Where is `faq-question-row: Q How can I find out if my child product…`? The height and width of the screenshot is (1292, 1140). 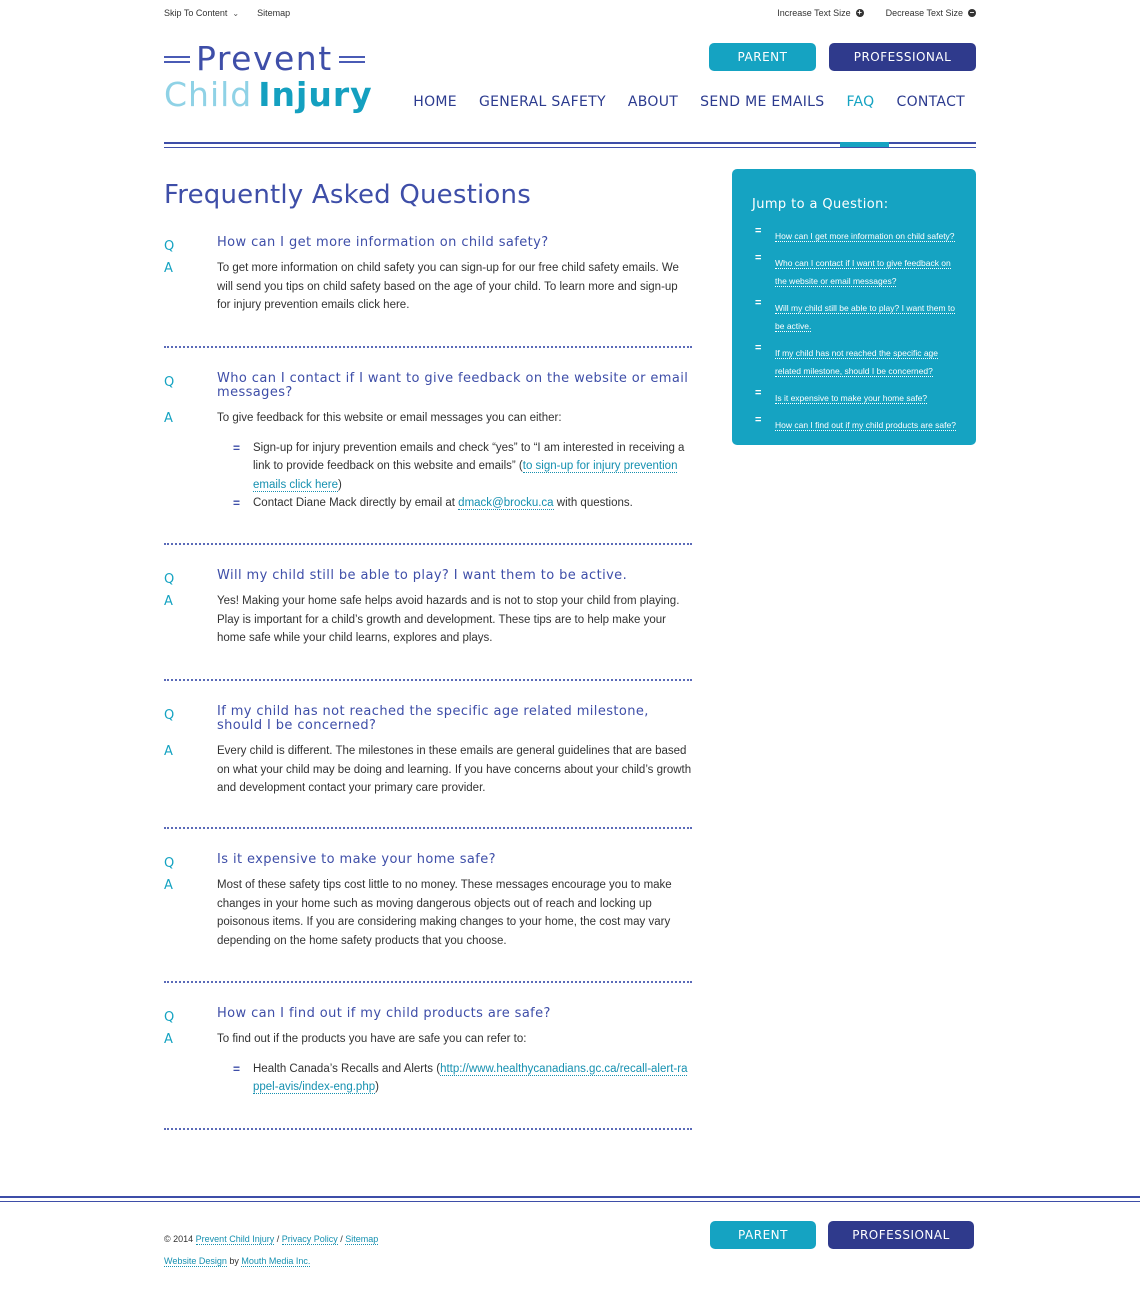
faq-question-row: Q How can I find out if my child product… is located at coordinates (428, 1016).